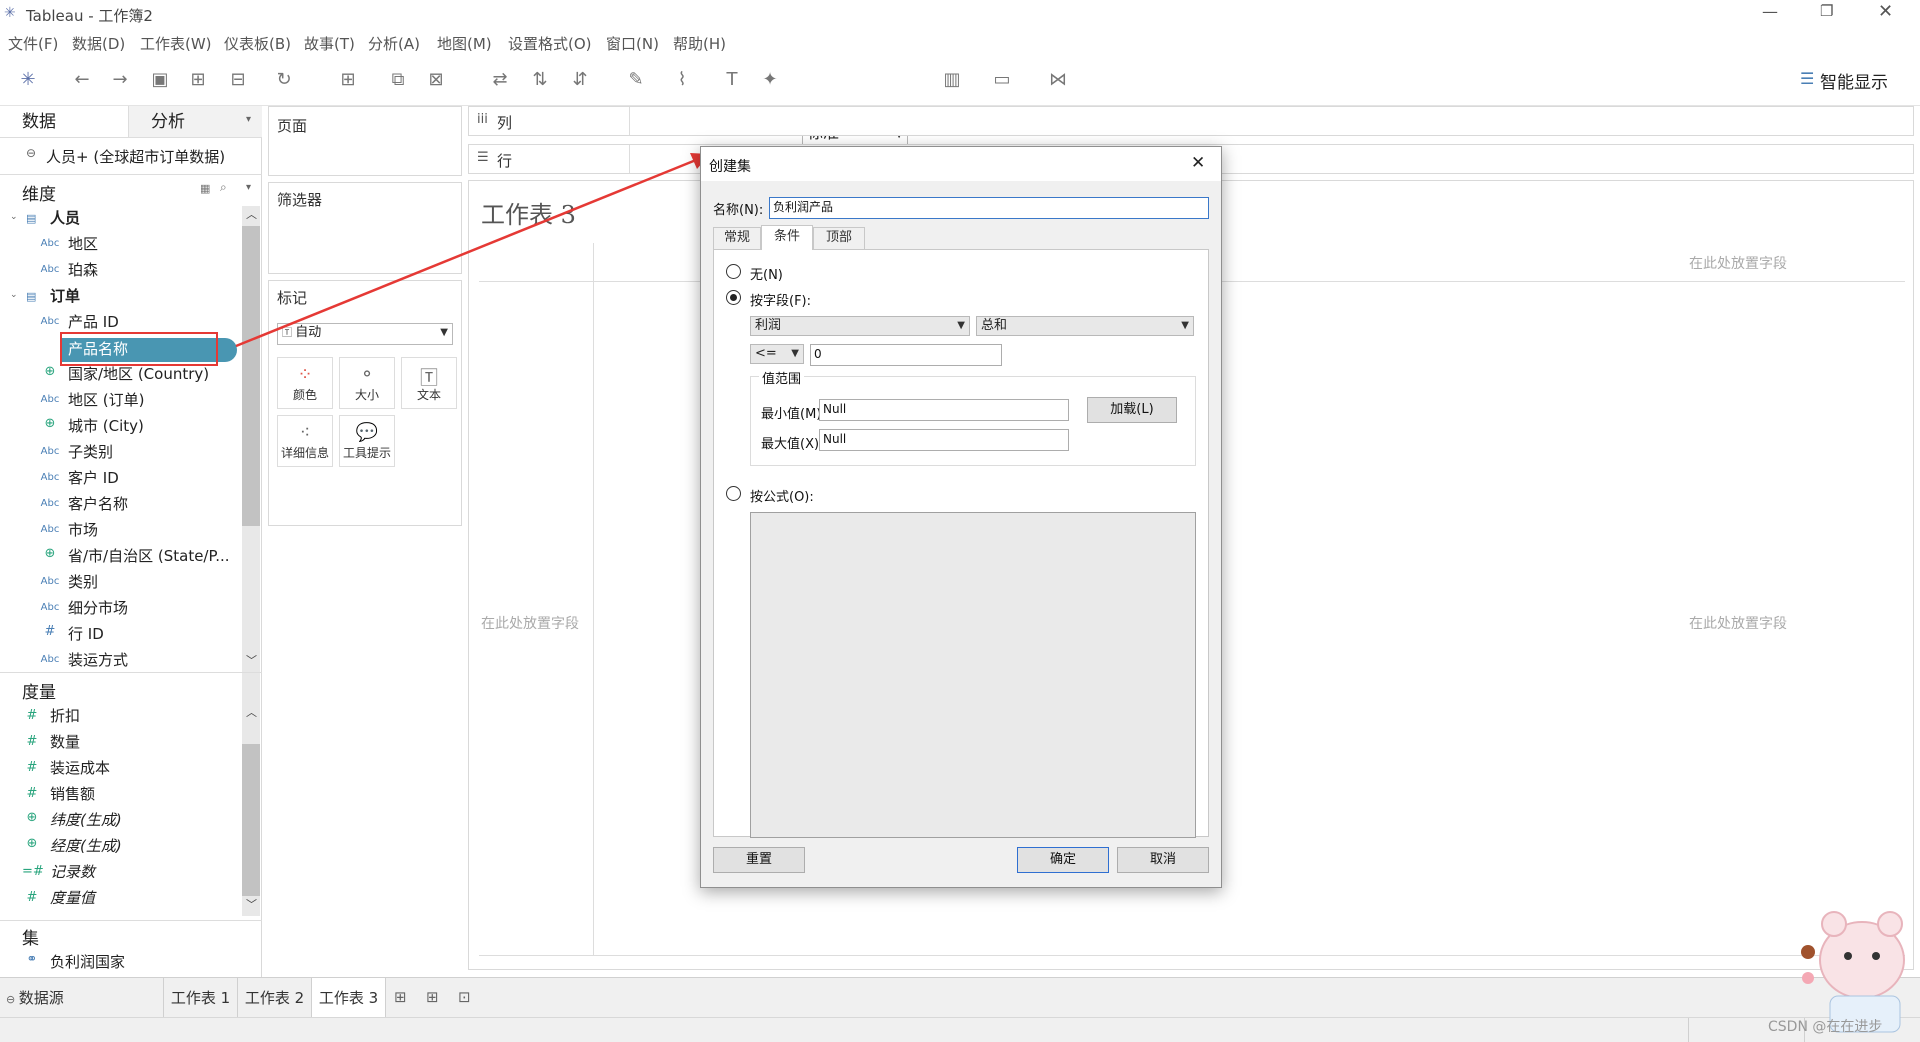 This screenshot has width=1920, height=1042. Describe the element at coordinates (782, 497) in the screenshot. I see `by-formula-label: 按公式(O):` at that location.